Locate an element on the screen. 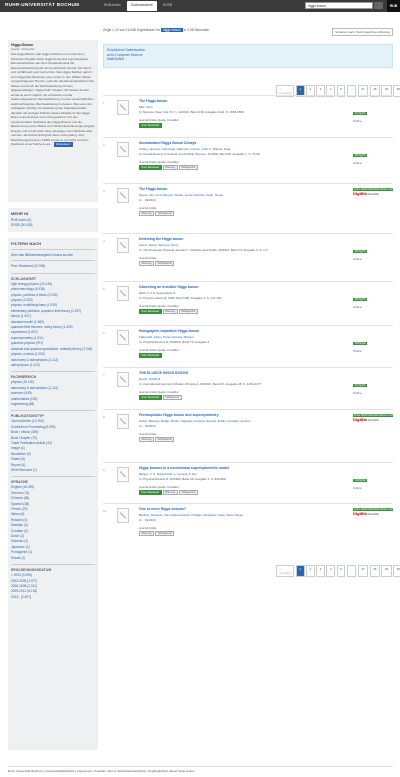 The image size is (400, 777). pager-bottom: « previous12345...47484950next » is located at coordinates (338, 571).